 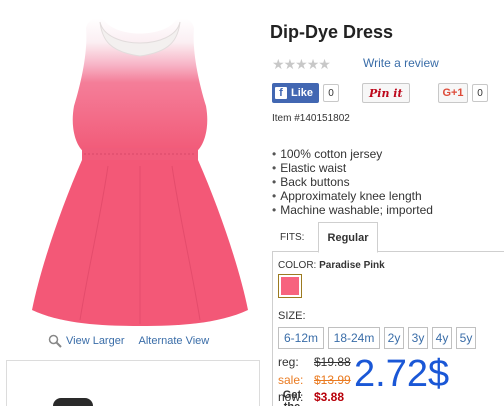 What do you see at coordinates (281, 93) in the screenshot?
I see `facebook-icon: f` at bounding box center [281, 93].